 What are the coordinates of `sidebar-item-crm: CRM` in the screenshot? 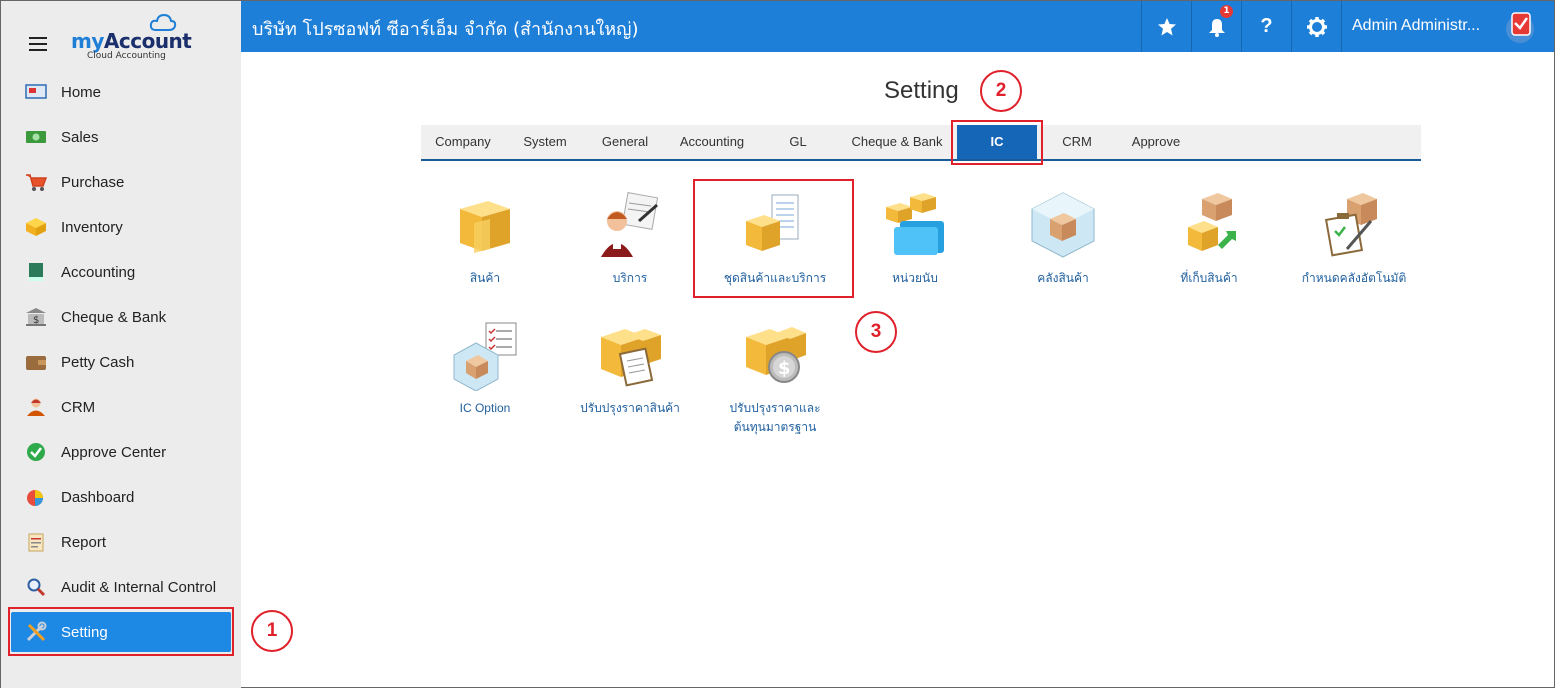 It's located at (121, 407).